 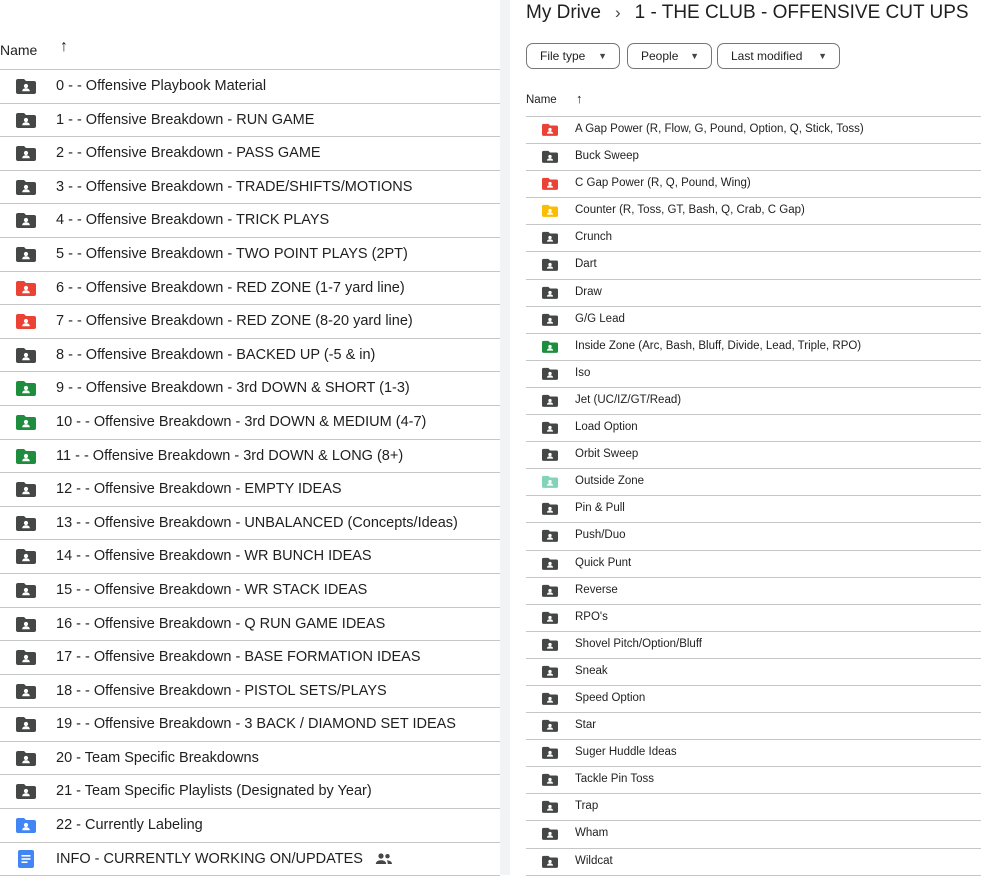 I want to click on item-label: Speed Option, so click(x=610, y=697).